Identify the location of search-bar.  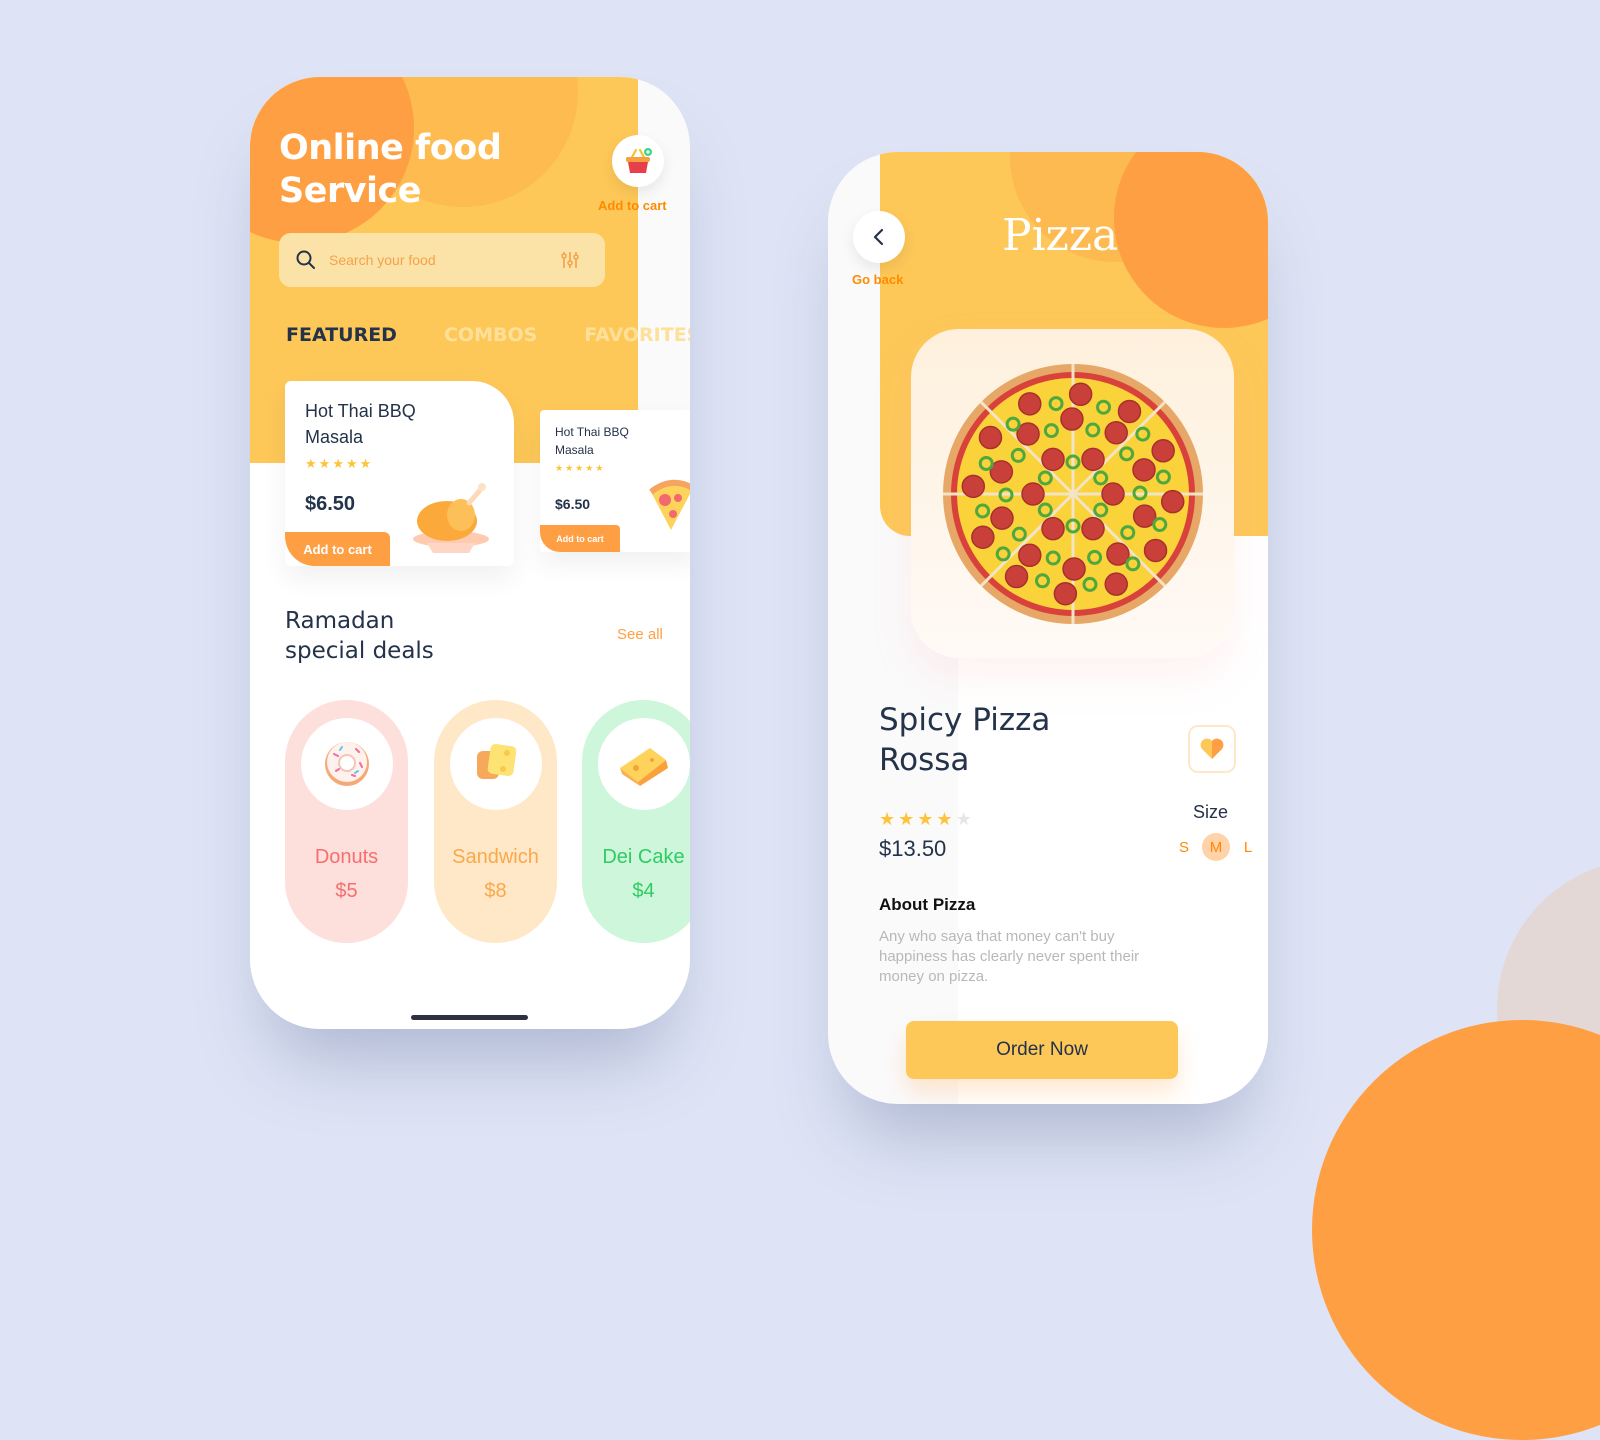
(442, 260).